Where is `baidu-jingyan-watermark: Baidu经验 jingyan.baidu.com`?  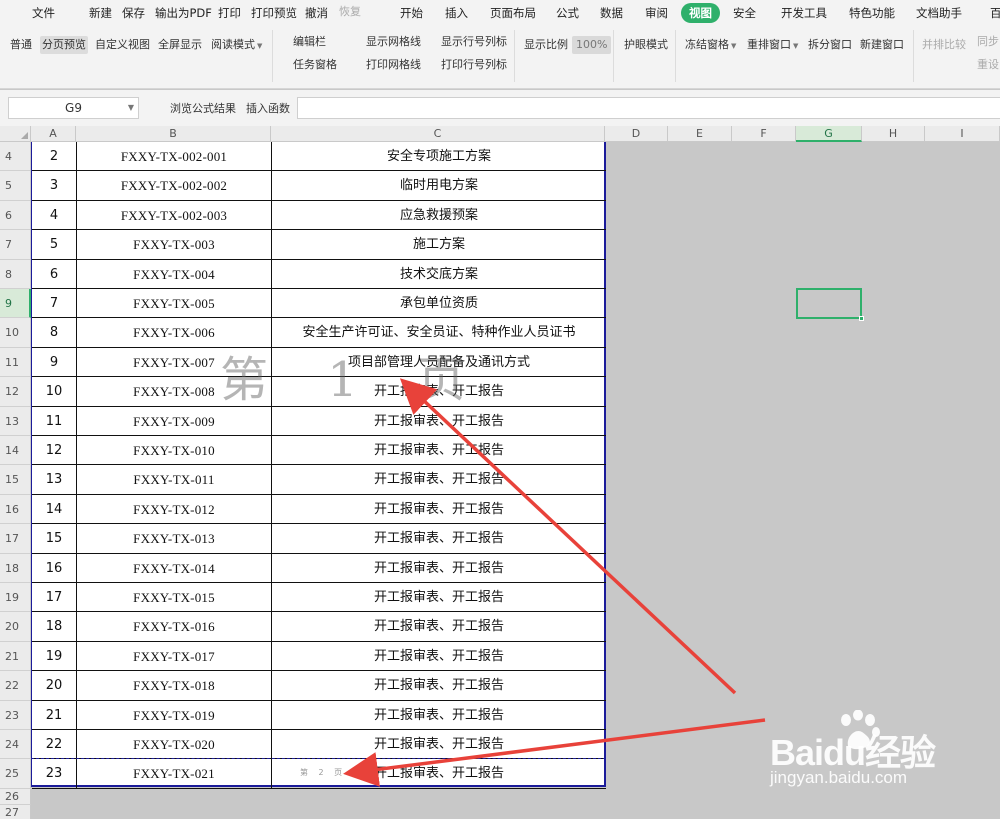
baidu-jingyan-watermark: Baidu经验 jingyan.baidu.com is located at coordinates (885, 748).